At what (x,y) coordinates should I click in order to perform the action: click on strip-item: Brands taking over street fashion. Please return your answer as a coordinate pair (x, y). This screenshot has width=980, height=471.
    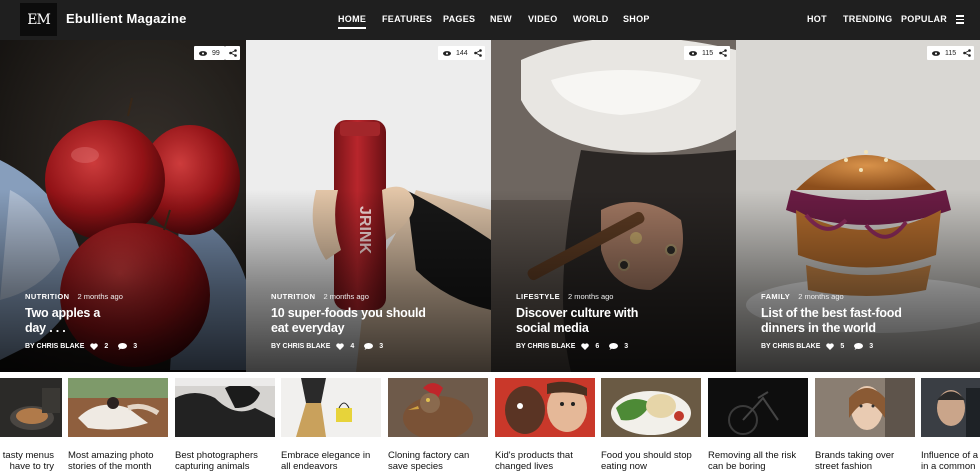
    Looking at the image, I should click on (865, 424).